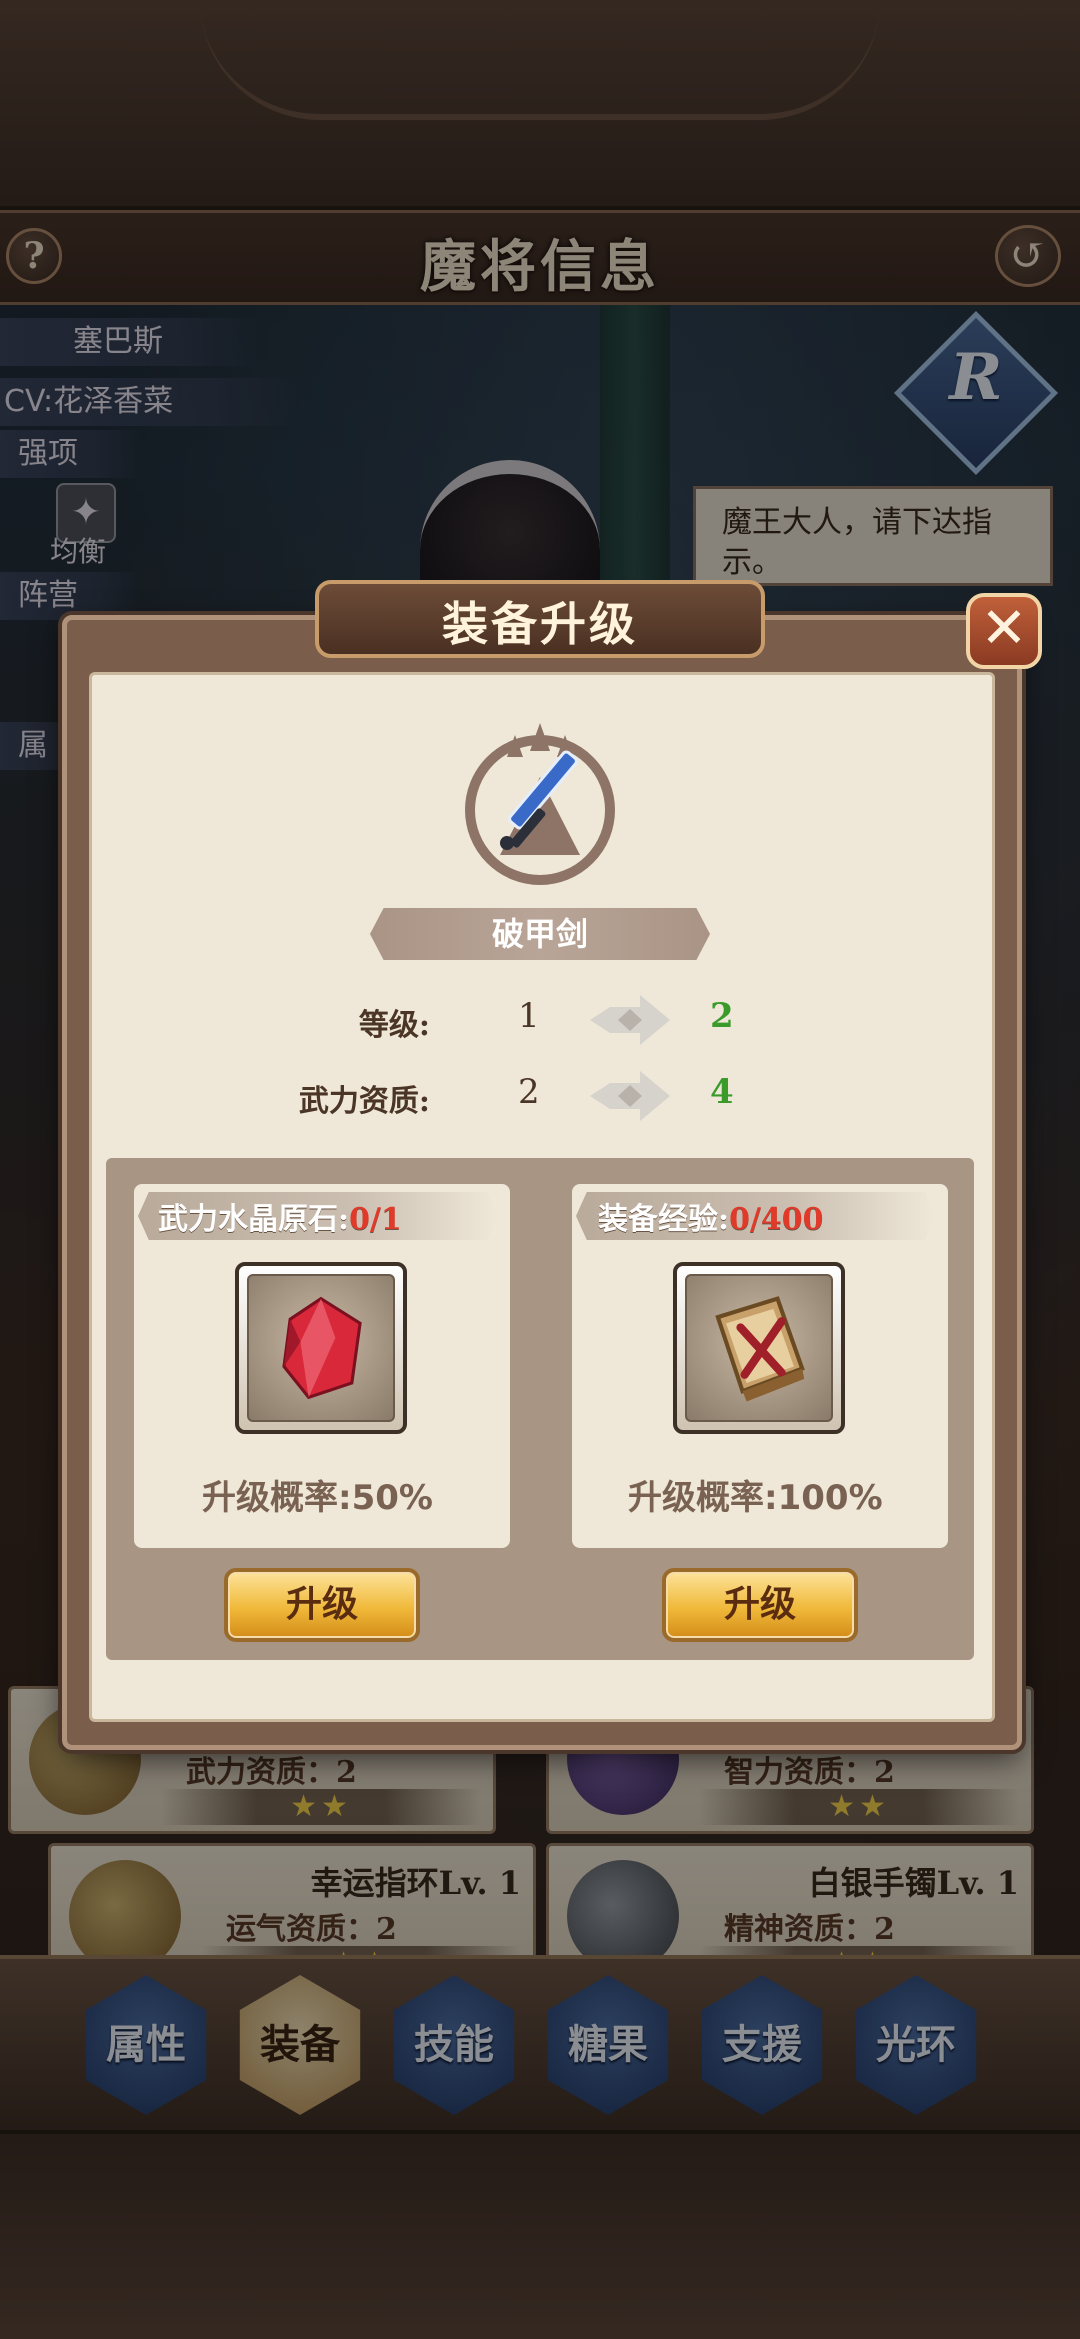 The height and width of the screenshot is (2339, 1080). Describe the element at coordinates (722, 1016) in the screenshot. I see `stat-level-to: 2` at that location.